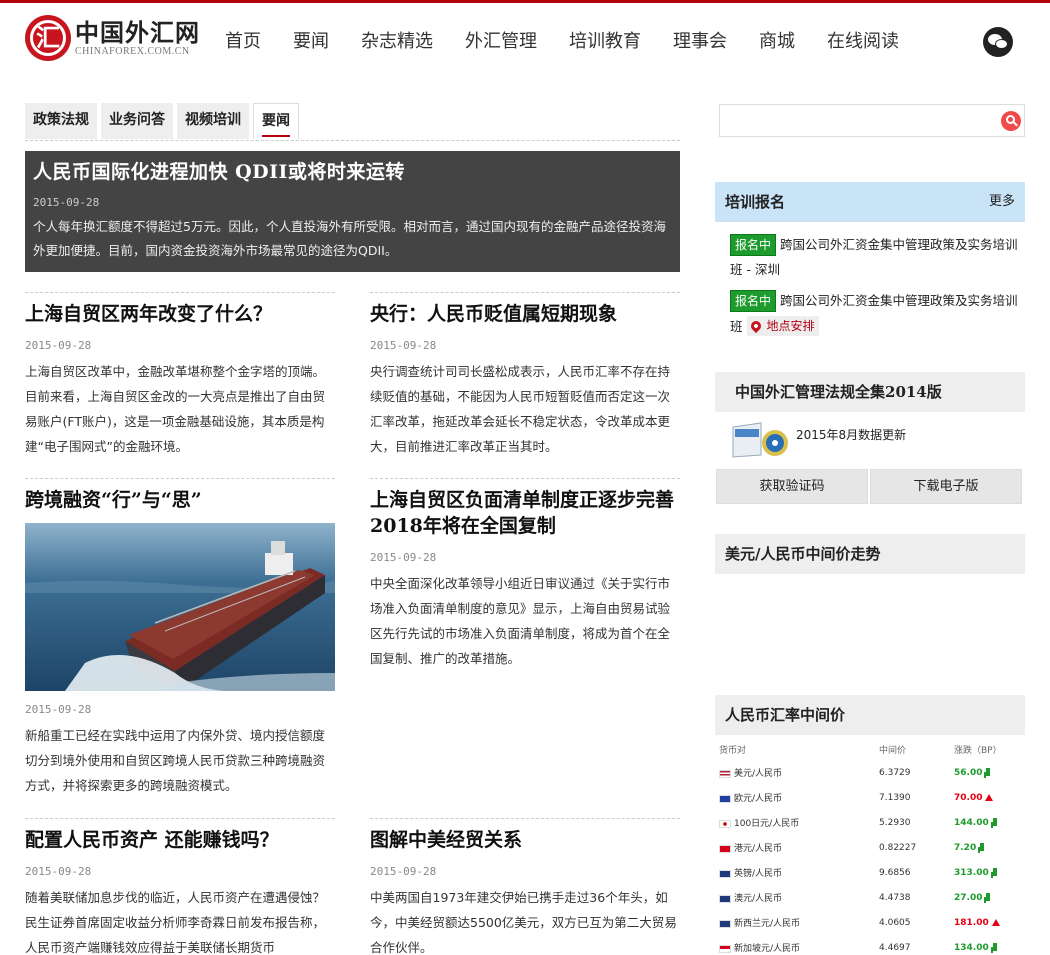 This screenshot has width=1050, height=955. What do you see at coordinates (767, 924) in the screenshot?
I see `currency-pair: 新西兰元/人民币` at bounding box center [767, 924].